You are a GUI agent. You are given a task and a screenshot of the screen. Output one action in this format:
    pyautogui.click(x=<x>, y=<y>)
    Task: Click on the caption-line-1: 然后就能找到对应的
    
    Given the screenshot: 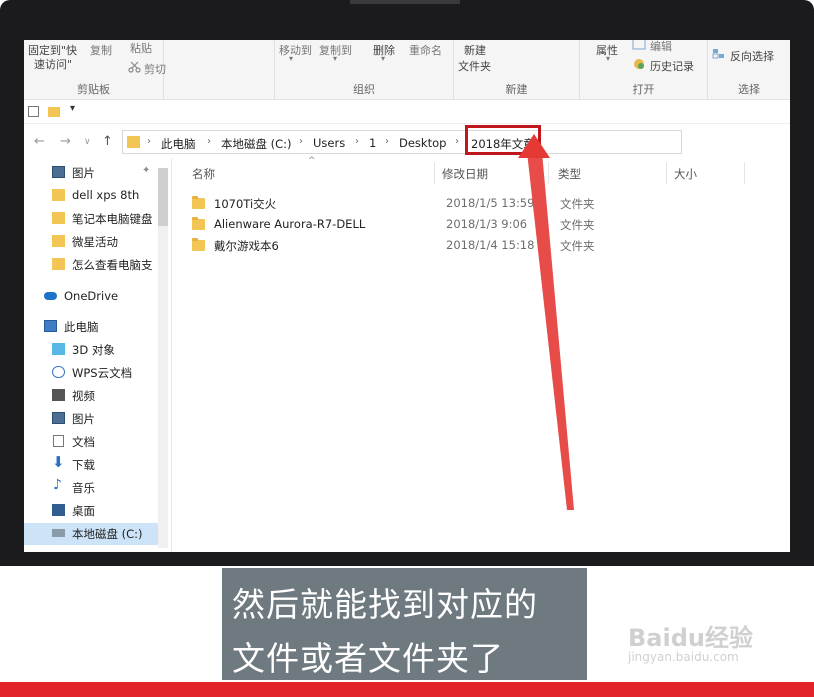 What is the action you would take?
    pyautogui.click(x=385, y=604)
    